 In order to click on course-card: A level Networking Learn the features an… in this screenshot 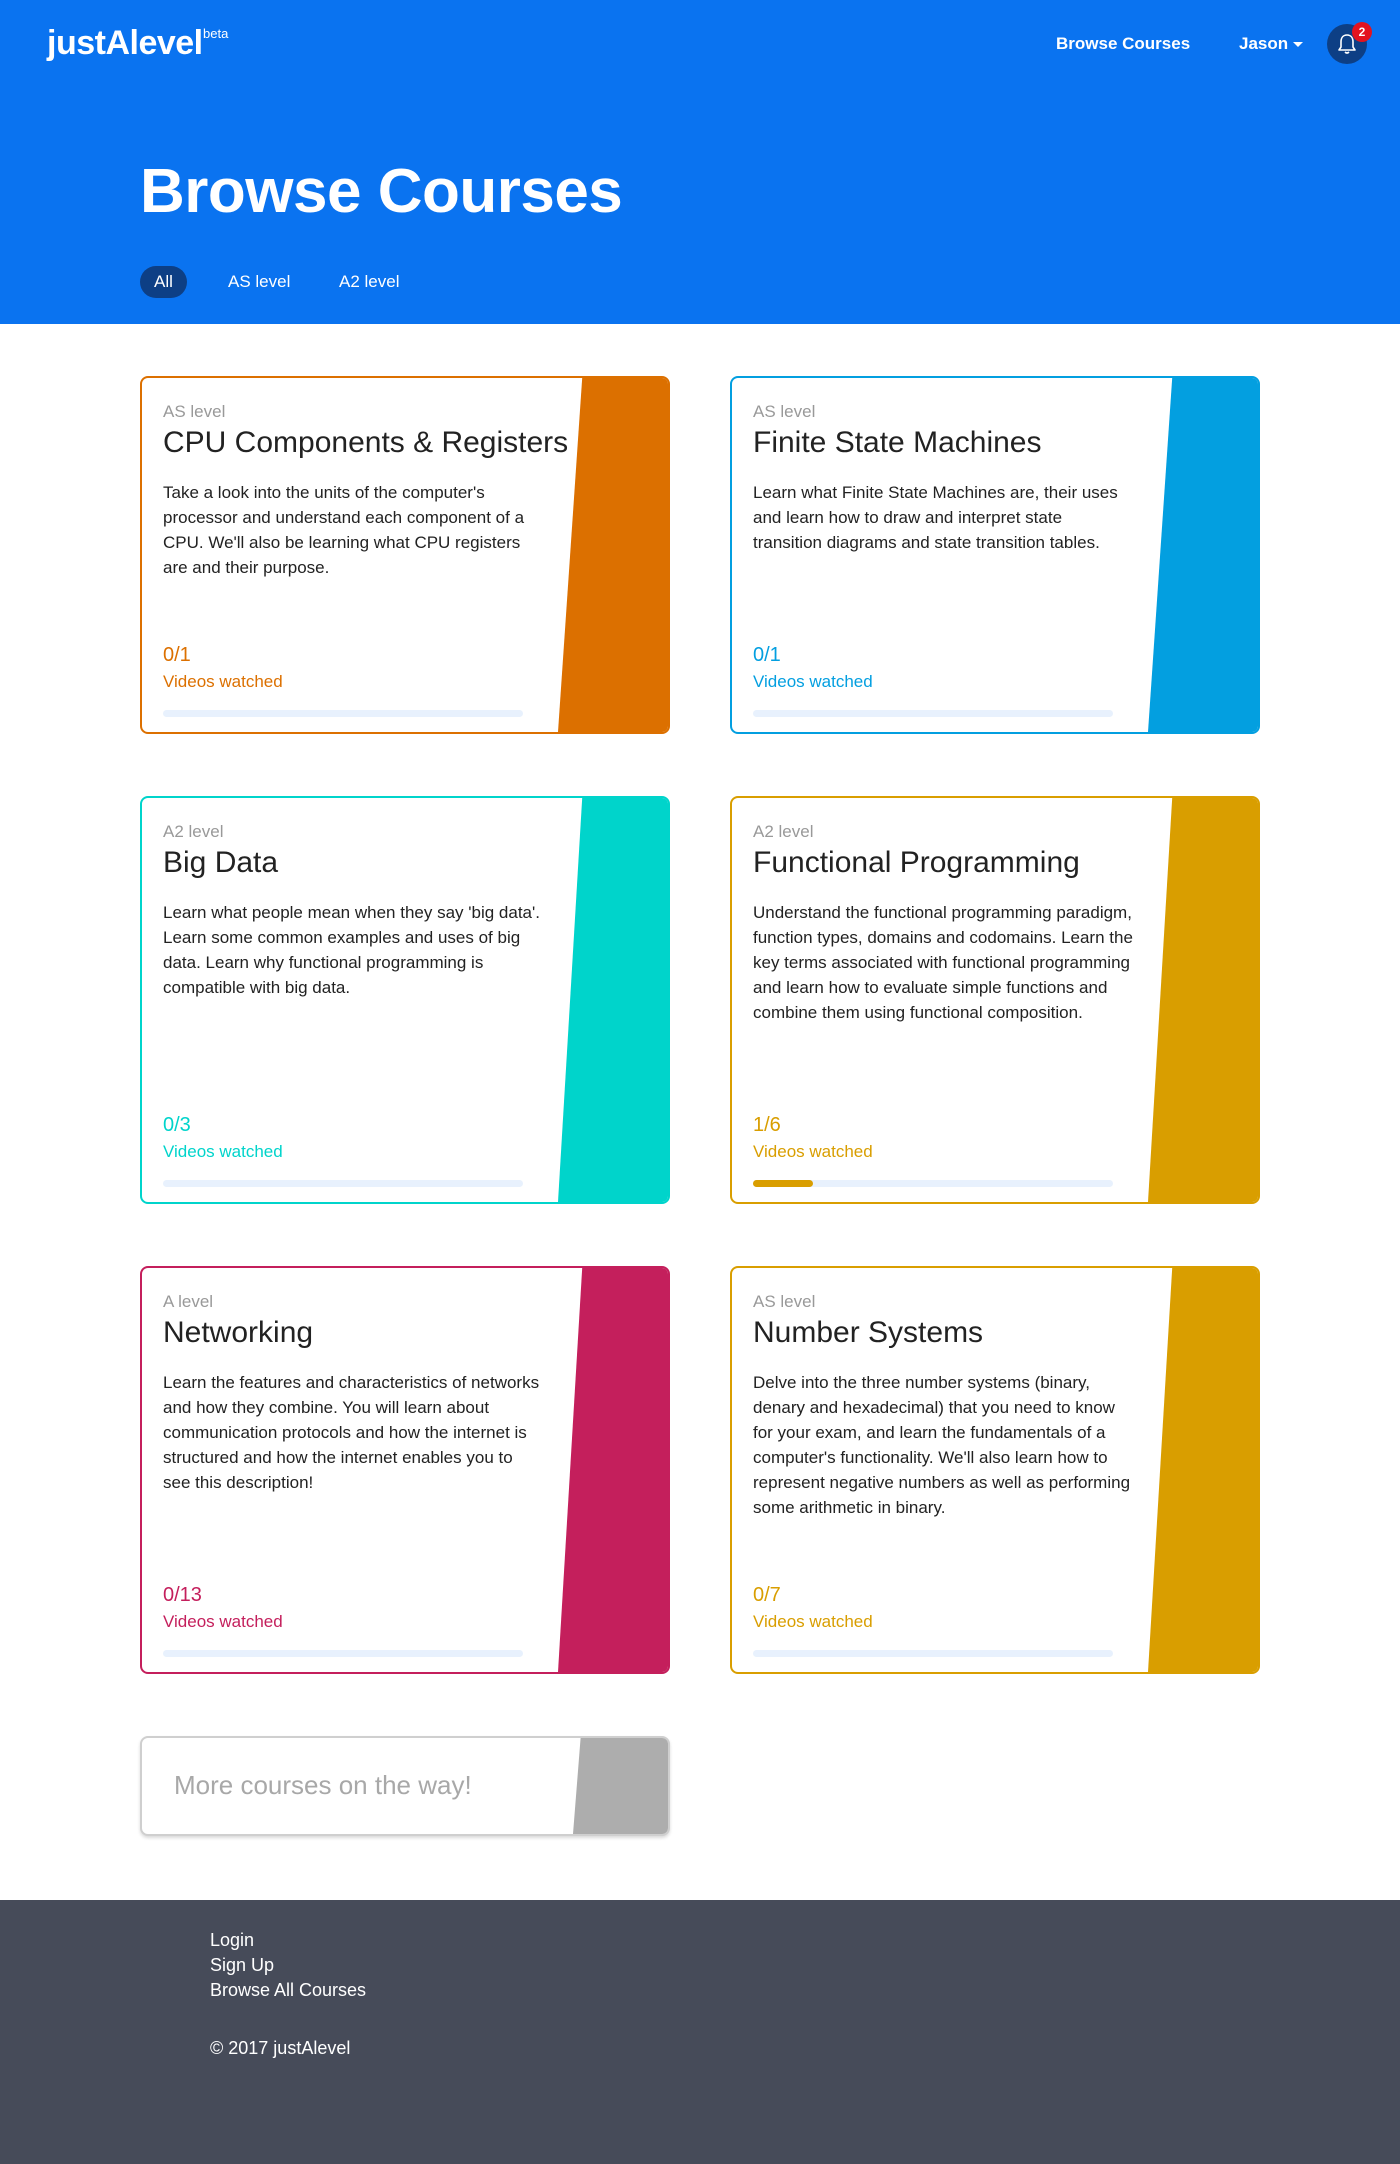, I will do `click(405, 1470)`.